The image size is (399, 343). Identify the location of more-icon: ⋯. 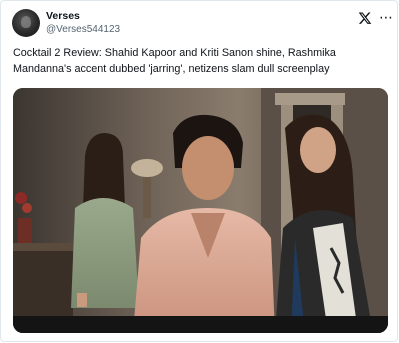
(386, 17).